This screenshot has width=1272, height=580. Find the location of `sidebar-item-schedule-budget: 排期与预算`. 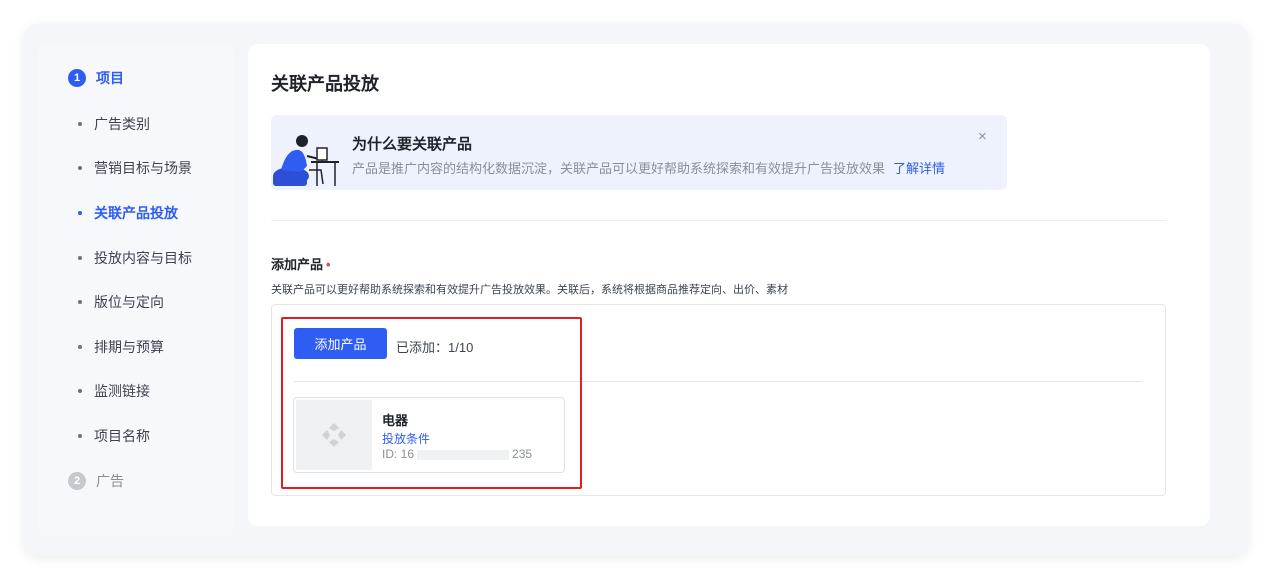

sidebar-item-schedule-budget: 排期与预算 is located at coordinates (121, 347).